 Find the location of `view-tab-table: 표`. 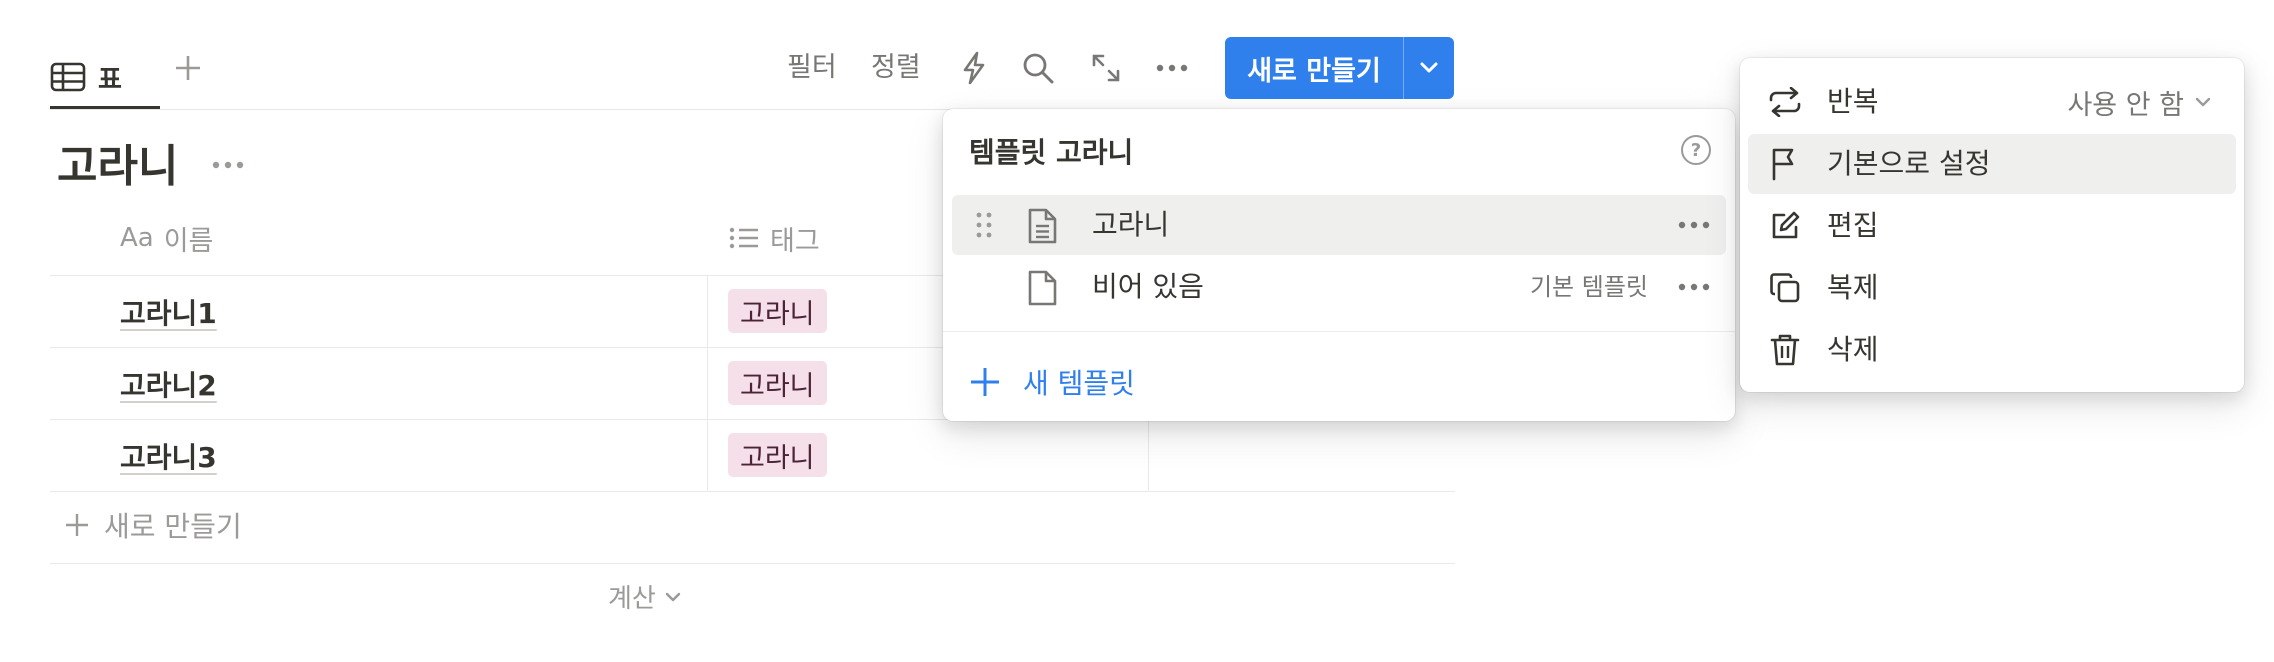

view-tab-table: 표 is located at coordinates (86, 77).